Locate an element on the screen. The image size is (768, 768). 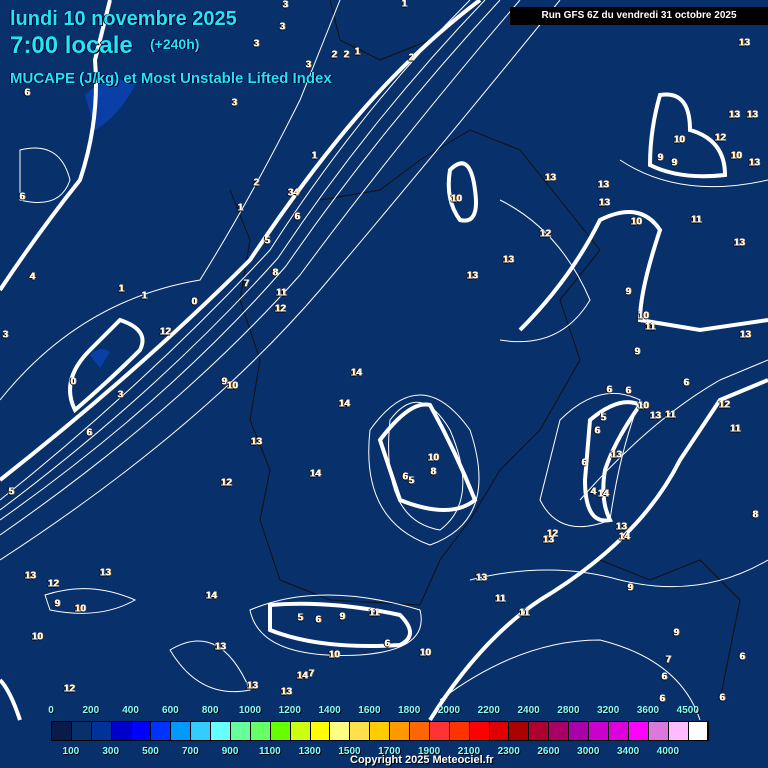
legend-tick-top: 1400 is located at coordinates (329, 710).